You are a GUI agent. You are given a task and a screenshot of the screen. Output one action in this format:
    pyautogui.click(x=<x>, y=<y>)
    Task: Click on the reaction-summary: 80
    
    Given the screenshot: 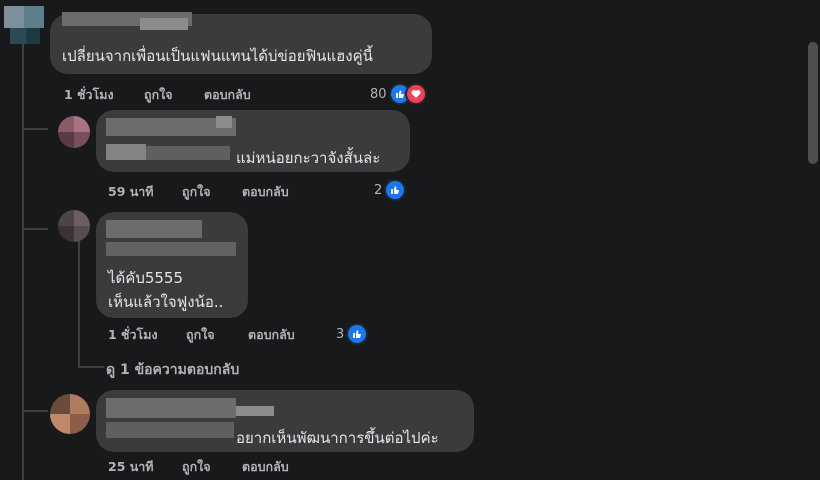 What is the action you would take?
    pyautogui.click(x=398, y=94)
    